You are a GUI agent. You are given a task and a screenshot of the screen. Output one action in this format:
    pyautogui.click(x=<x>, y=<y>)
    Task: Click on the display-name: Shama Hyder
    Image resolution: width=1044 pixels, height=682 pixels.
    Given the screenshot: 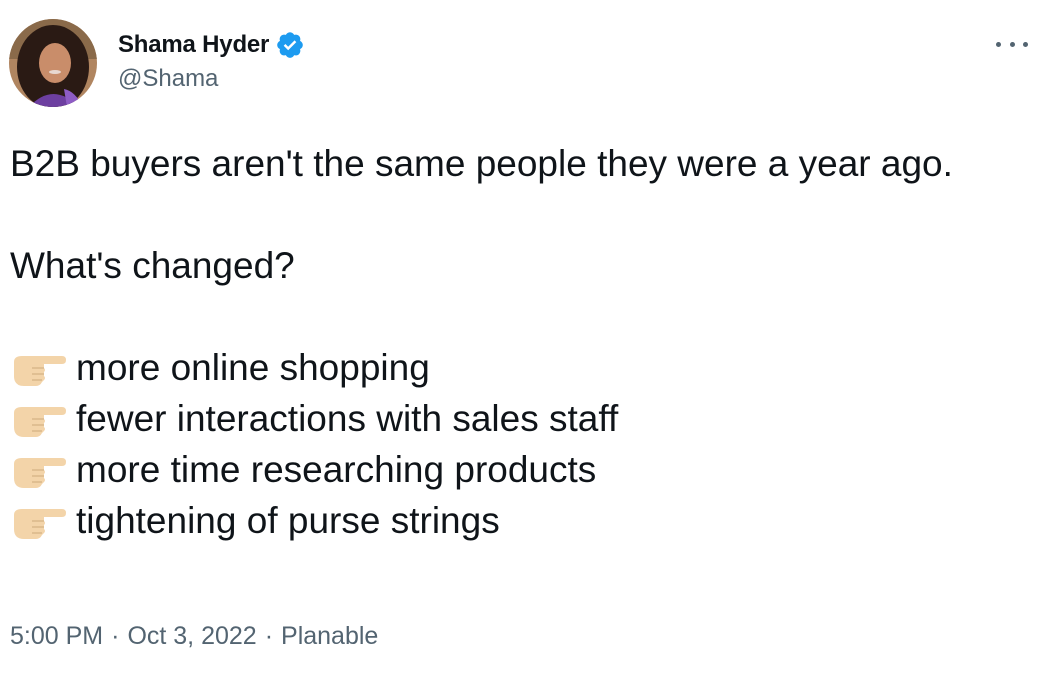 What is the action you would take?
    pyautogui.click(x=193, y=45)
    